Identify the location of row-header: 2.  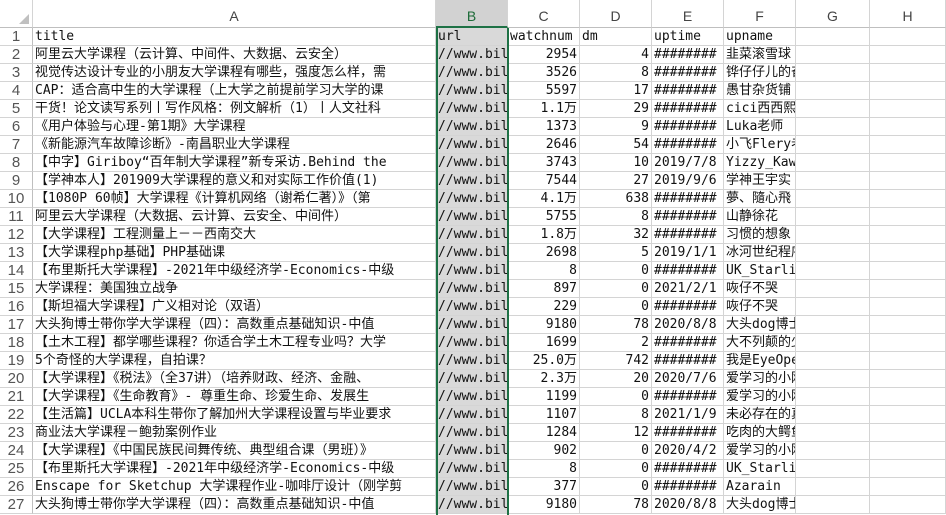
(16, 55).